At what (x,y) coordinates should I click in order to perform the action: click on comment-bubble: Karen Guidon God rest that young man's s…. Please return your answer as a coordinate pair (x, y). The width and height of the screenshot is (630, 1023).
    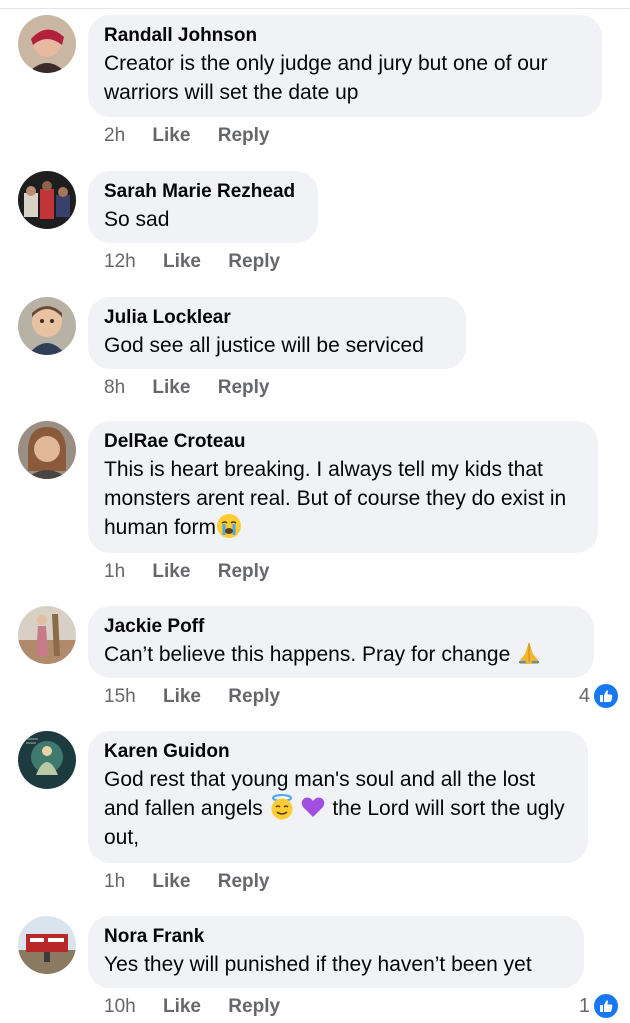
    Looking at the image, I should click on (338, 797).